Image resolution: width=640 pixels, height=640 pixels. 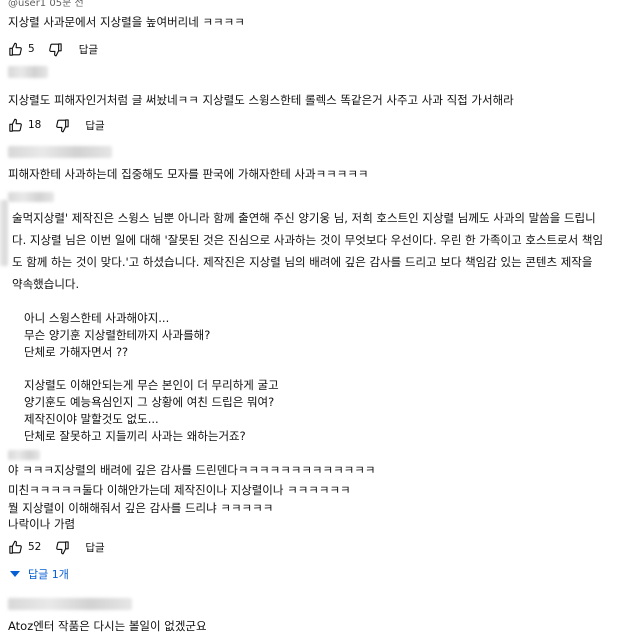 What do you see at coordinates (126, 22) in the screenshot?
I see `comment-text: 지상렬 사과문에서 지상렬을 높여버리네 ㅋㅋㅋㅋ` at bounding box center [126, 22].